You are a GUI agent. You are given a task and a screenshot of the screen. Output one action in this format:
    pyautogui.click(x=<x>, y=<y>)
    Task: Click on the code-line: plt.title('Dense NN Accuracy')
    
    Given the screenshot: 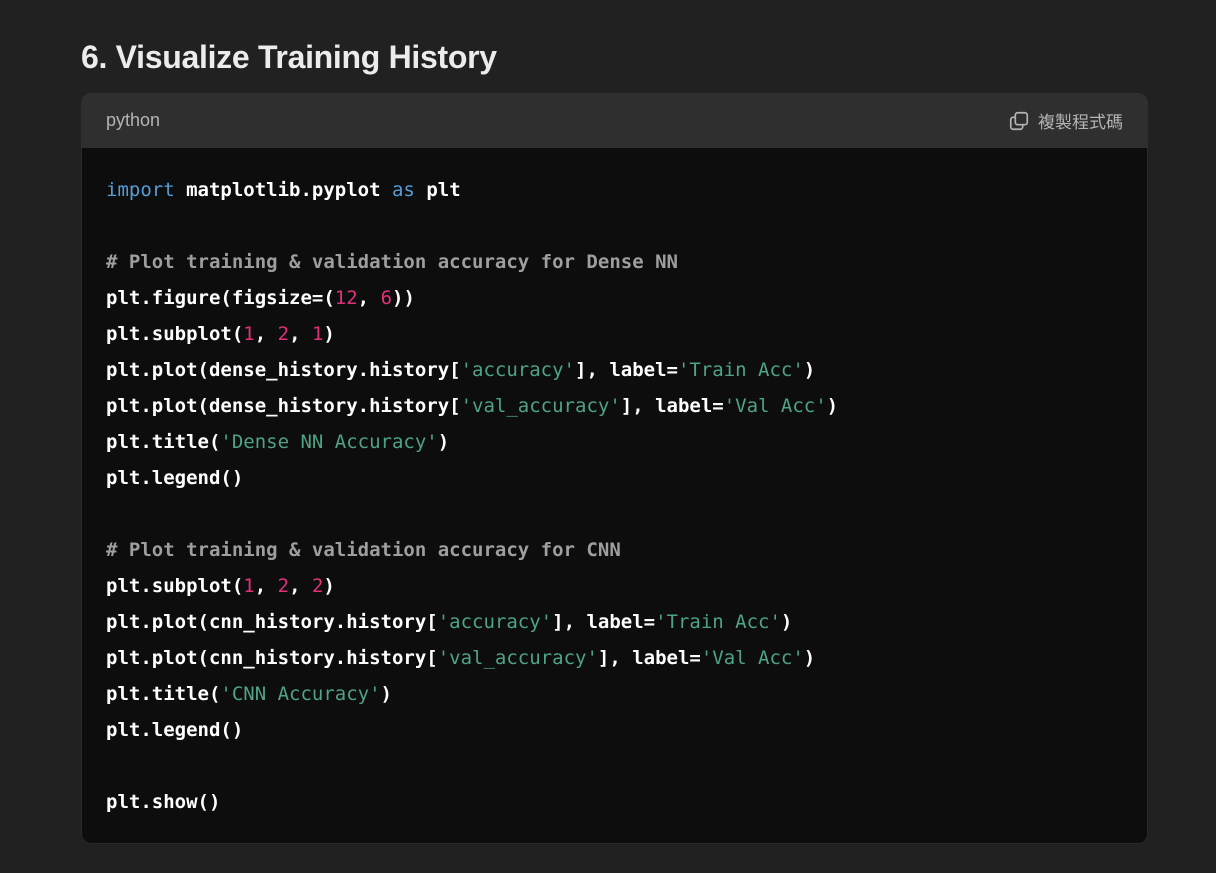 What is the action you would take?
    pyautogui.click(x=614, y=442)
    